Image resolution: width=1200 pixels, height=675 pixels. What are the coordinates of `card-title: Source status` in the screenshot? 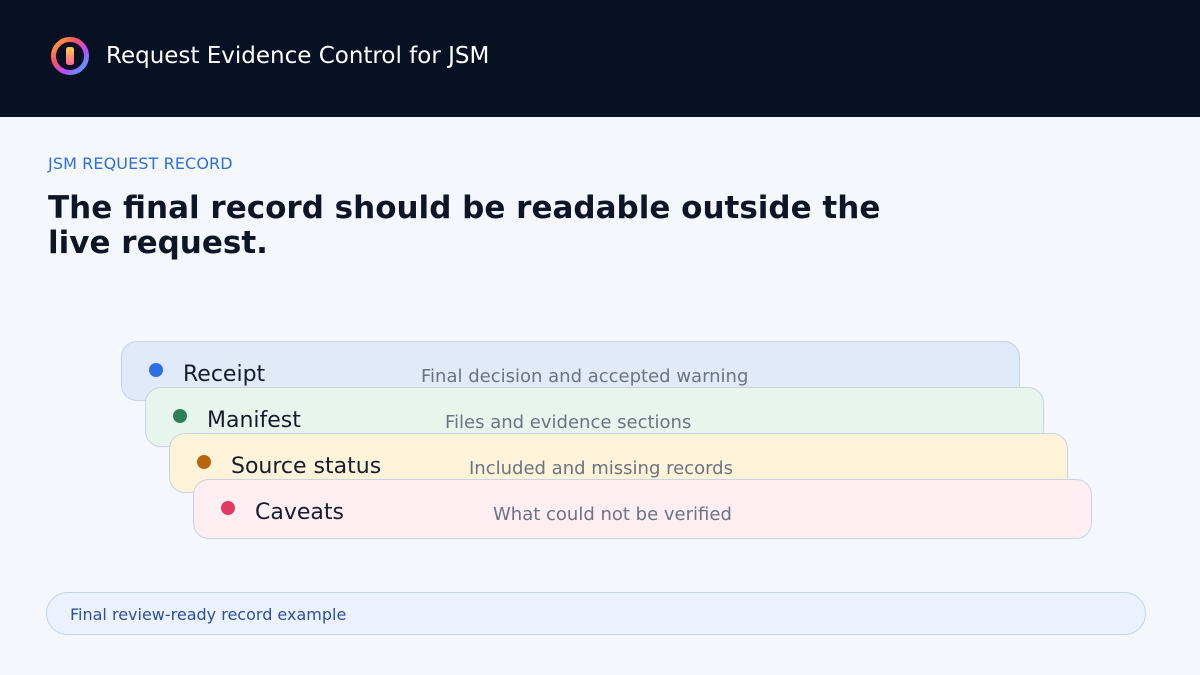 It's located at (306, 466).